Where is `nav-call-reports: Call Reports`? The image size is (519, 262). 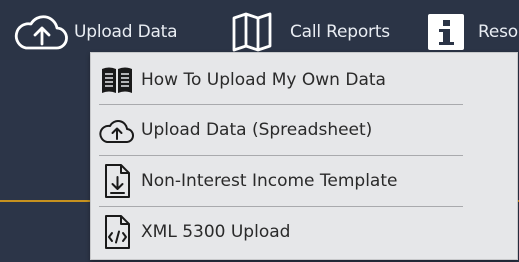
nav-call-reports: Call Reports is located at coordinates (309, 32).